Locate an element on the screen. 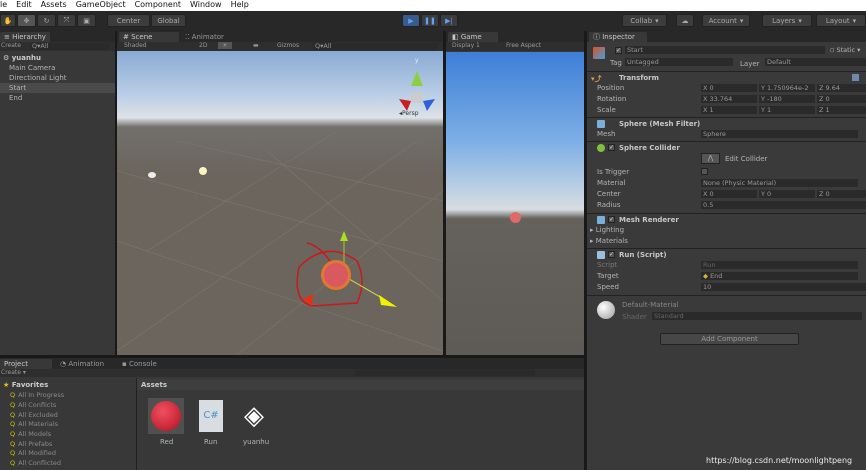  target-field: ◆ End is located at coordinates (779, 276).